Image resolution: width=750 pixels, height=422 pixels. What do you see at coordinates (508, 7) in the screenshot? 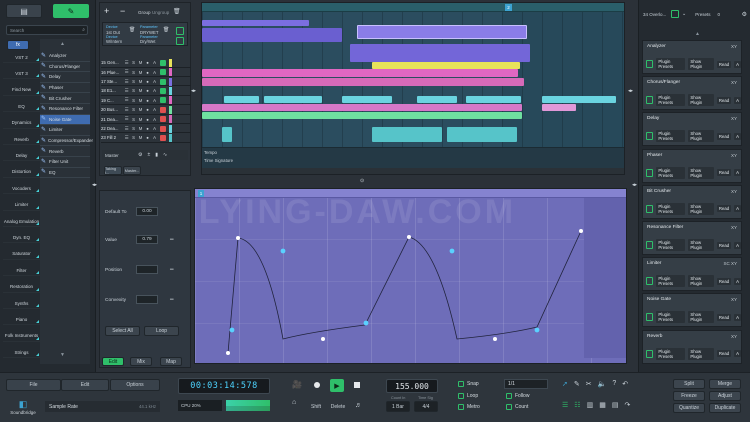
I see `playhead-marker: 2` at bounding box center [508, 7].